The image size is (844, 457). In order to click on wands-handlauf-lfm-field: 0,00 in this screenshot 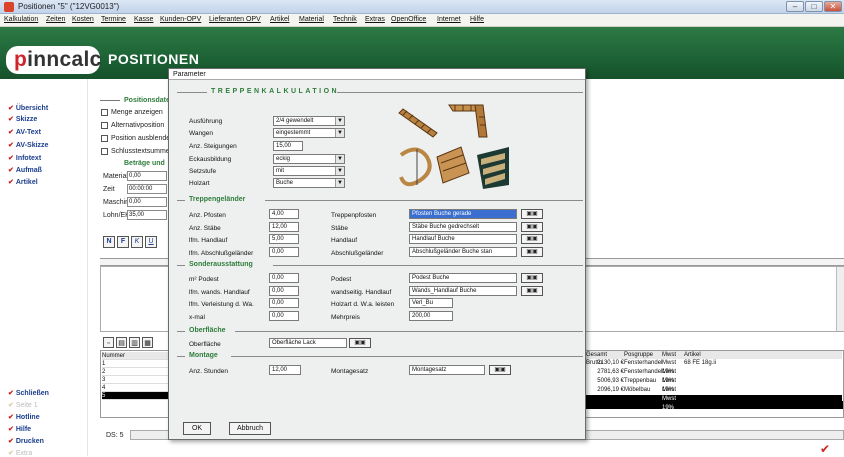, I will do `click(284, 291)`.